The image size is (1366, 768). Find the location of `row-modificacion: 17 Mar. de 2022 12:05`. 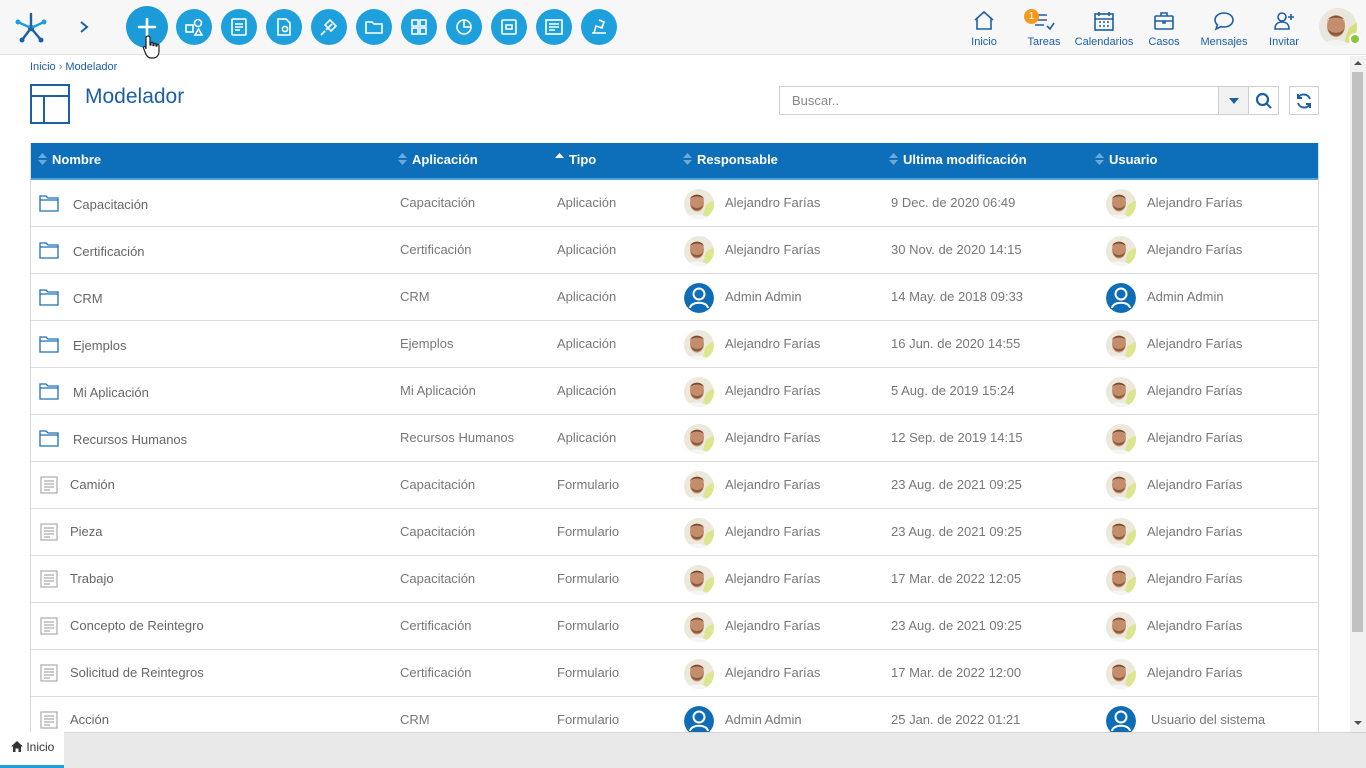

row-modificacion: 17 Mar. de 2022 12:05 is located at coordinates (956, 578).